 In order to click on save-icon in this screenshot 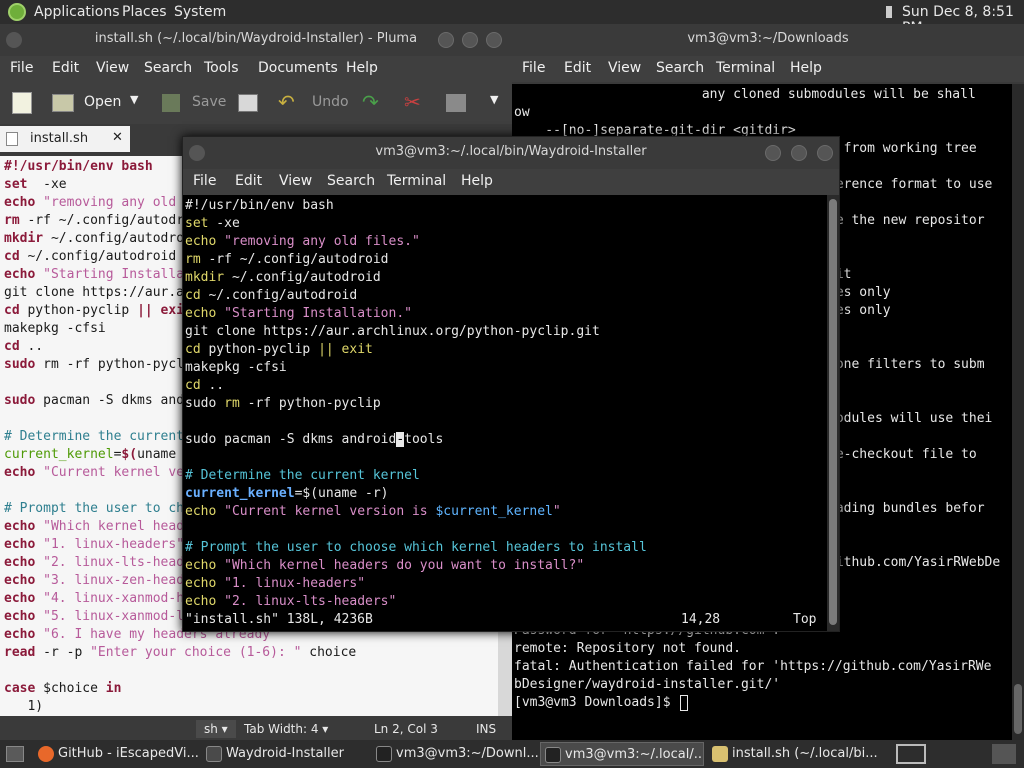, I will do `click(171, 103)`.